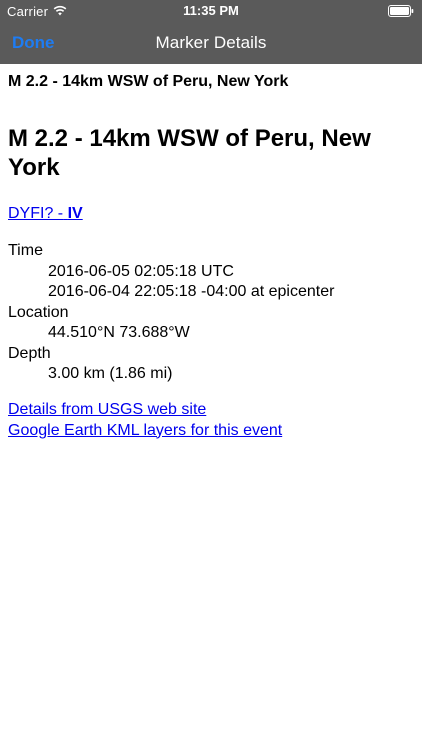  I want to click on dyfi-link: DYFI? - IV, so click(45, 213).